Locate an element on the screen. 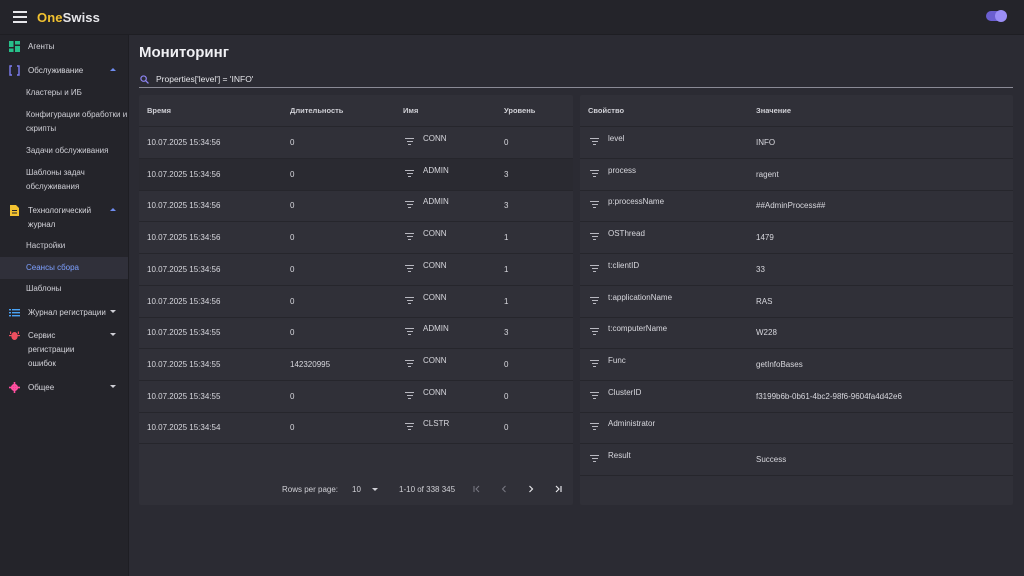 The height and width of the screenshot is (576, 1024). table-row: Func getInfoBases is located at coordinates (796, 365).